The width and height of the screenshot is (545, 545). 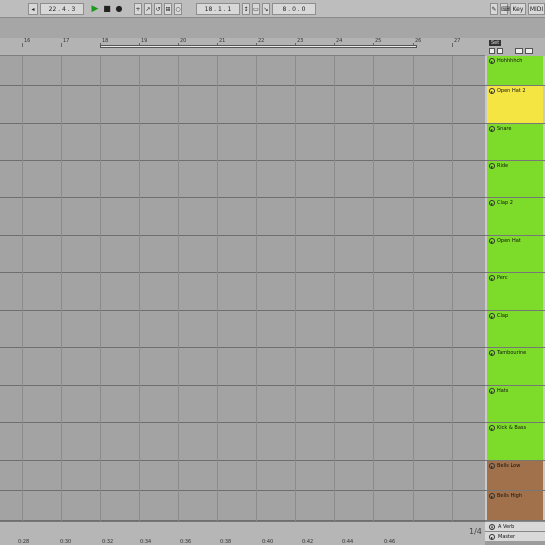 I want to click on ruler-bar-number: 26, so click(x=418, y=41).